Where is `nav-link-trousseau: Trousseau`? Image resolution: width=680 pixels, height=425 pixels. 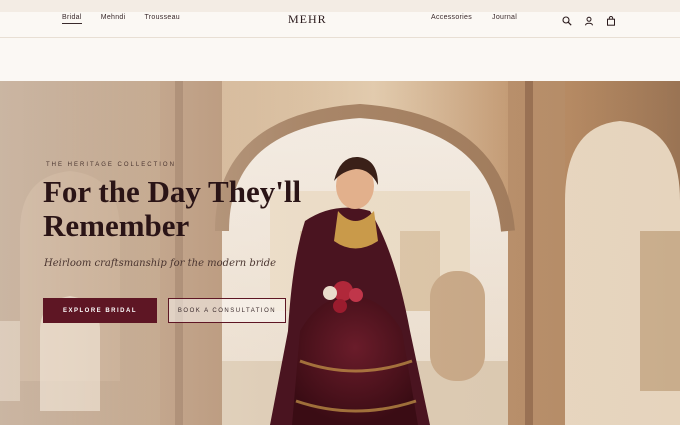 nav-link-trousseau: Trousseau is located at coordinates (162, 19).